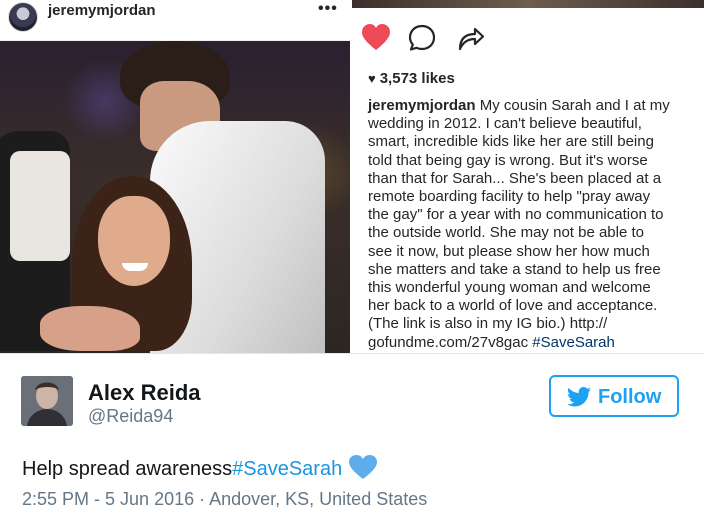 This screenshot has width=704, height=523. What do you see at coordinates (328, 9) in the screenshot?
I see `ellipsis-icon: •••` at bounding box center [328, 9].